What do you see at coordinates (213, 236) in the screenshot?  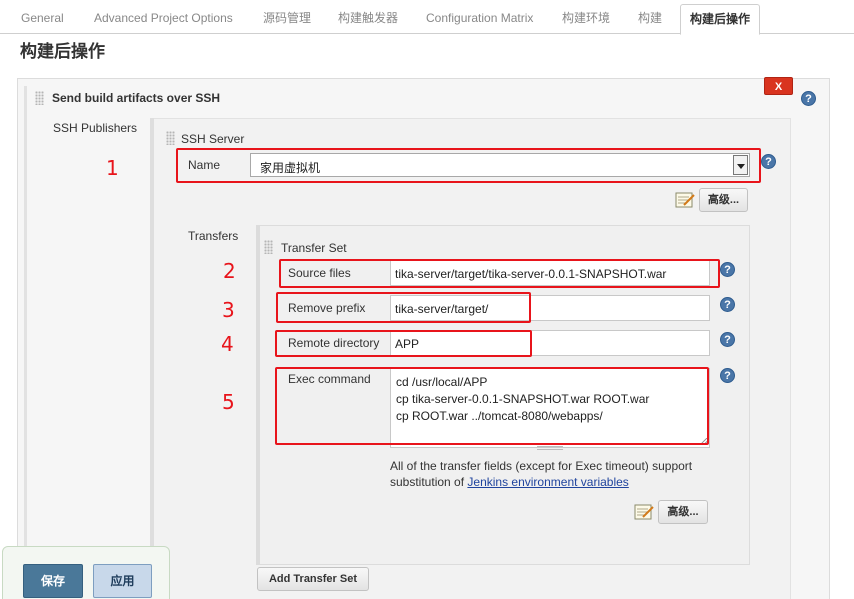 I see `transfers-label: Transfers` at bounding box center [213, 236].